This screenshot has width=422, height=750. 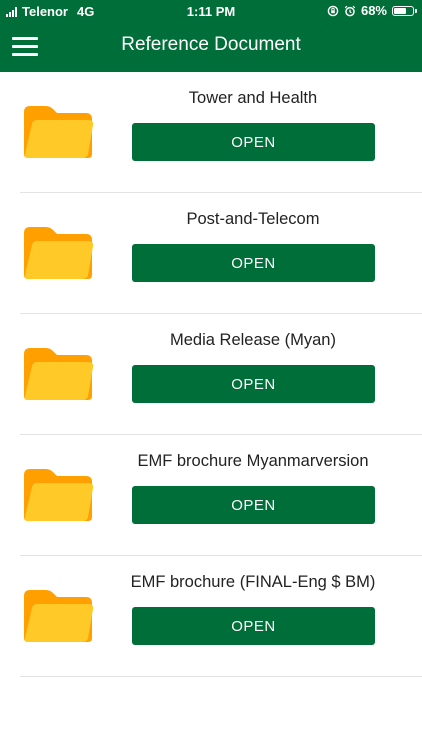 I want to click on battery-level-fill, so click(x=400, y=10).